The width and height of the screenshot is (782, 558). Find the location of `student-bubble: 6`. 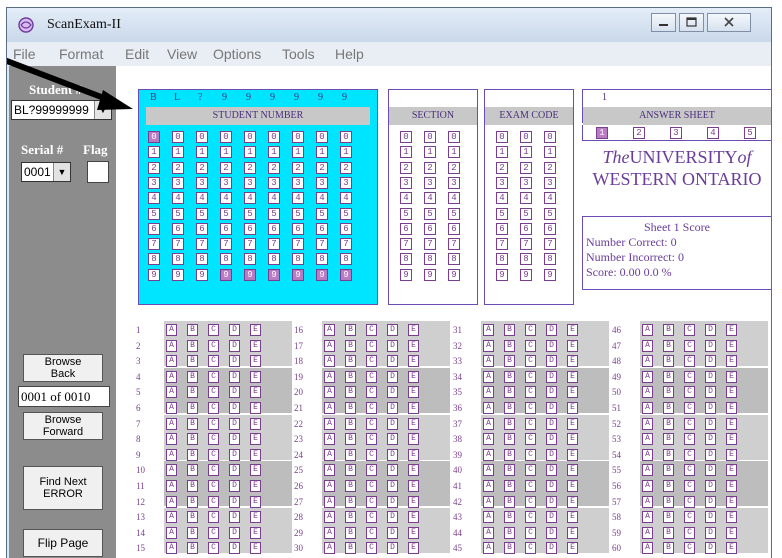

student-bubble: 6 is located at coordinates (346, 228).